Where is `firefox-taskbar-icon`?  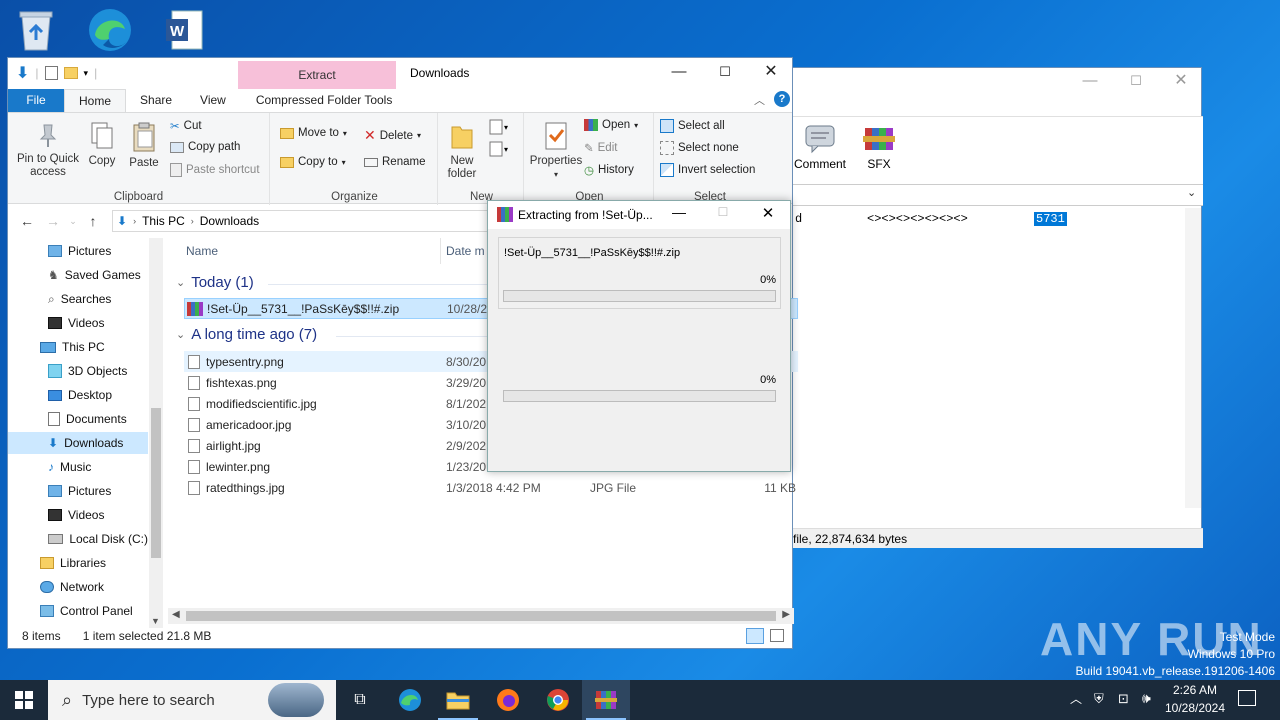 firefox-taskbar-icon is located at coordinates (508, 700).